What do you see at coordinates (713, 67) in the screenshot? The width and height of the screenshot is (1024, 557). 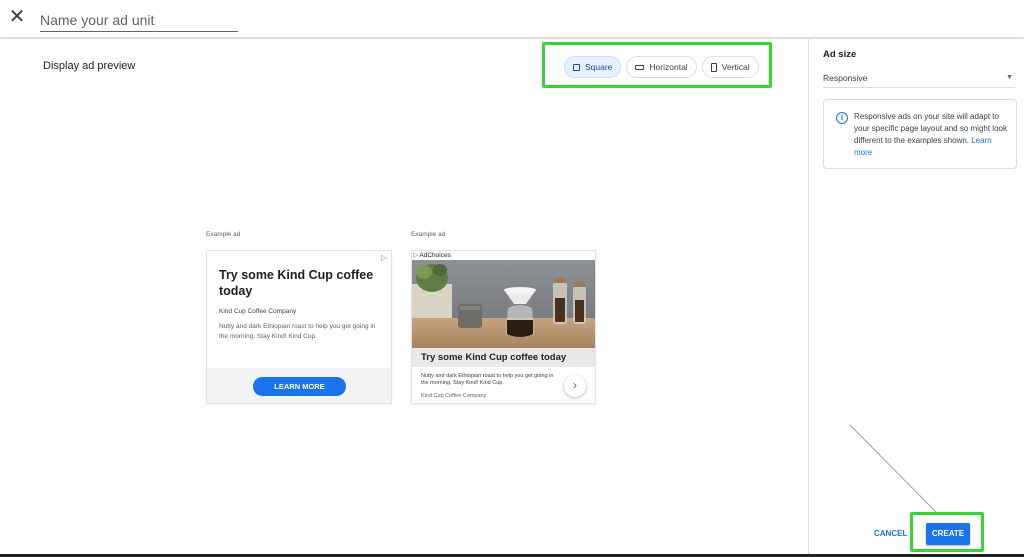 I see `vertical-rect-icon` at bounding box center [713, 67].